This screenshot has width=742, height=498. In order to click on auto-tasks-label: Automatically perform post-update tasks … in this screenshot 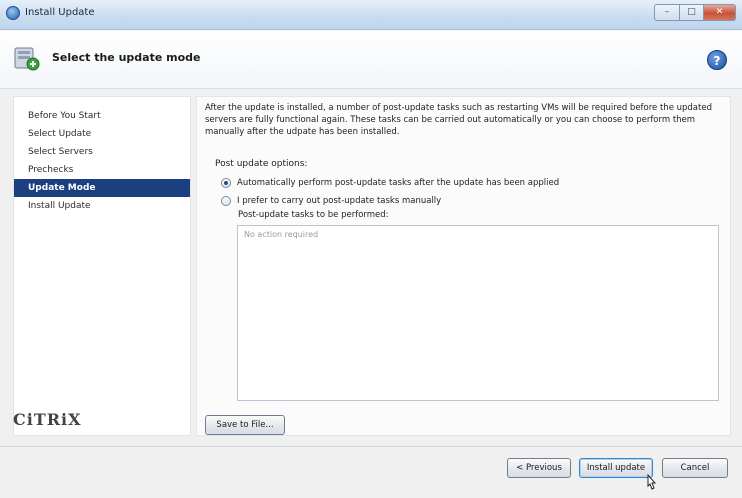, I will do `click(398, 183)`.